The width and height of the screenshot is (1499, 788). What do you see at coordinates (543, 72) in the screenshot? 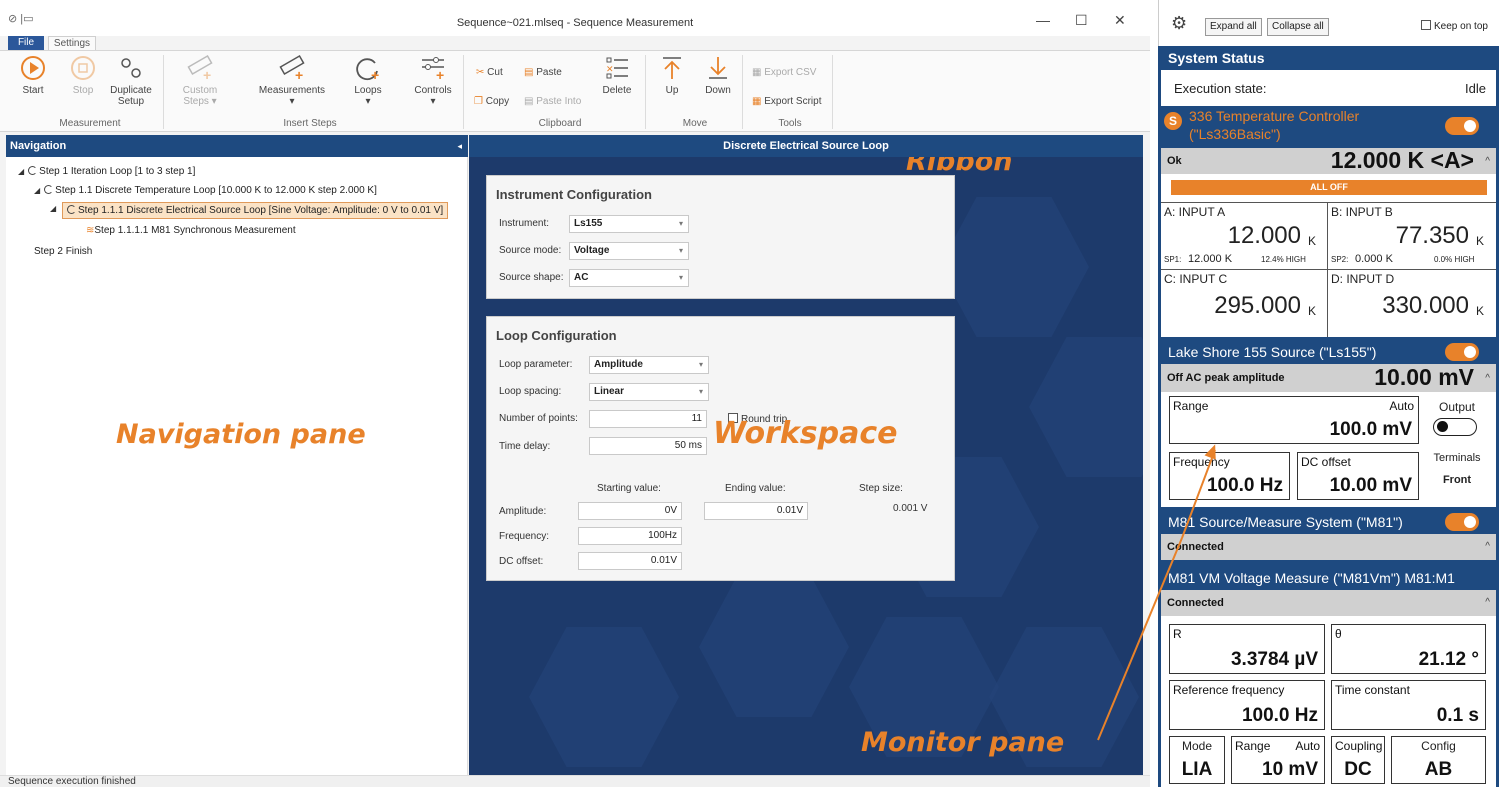
I see `paste-button: ▤ Paste` at bounding box center [543, 72].